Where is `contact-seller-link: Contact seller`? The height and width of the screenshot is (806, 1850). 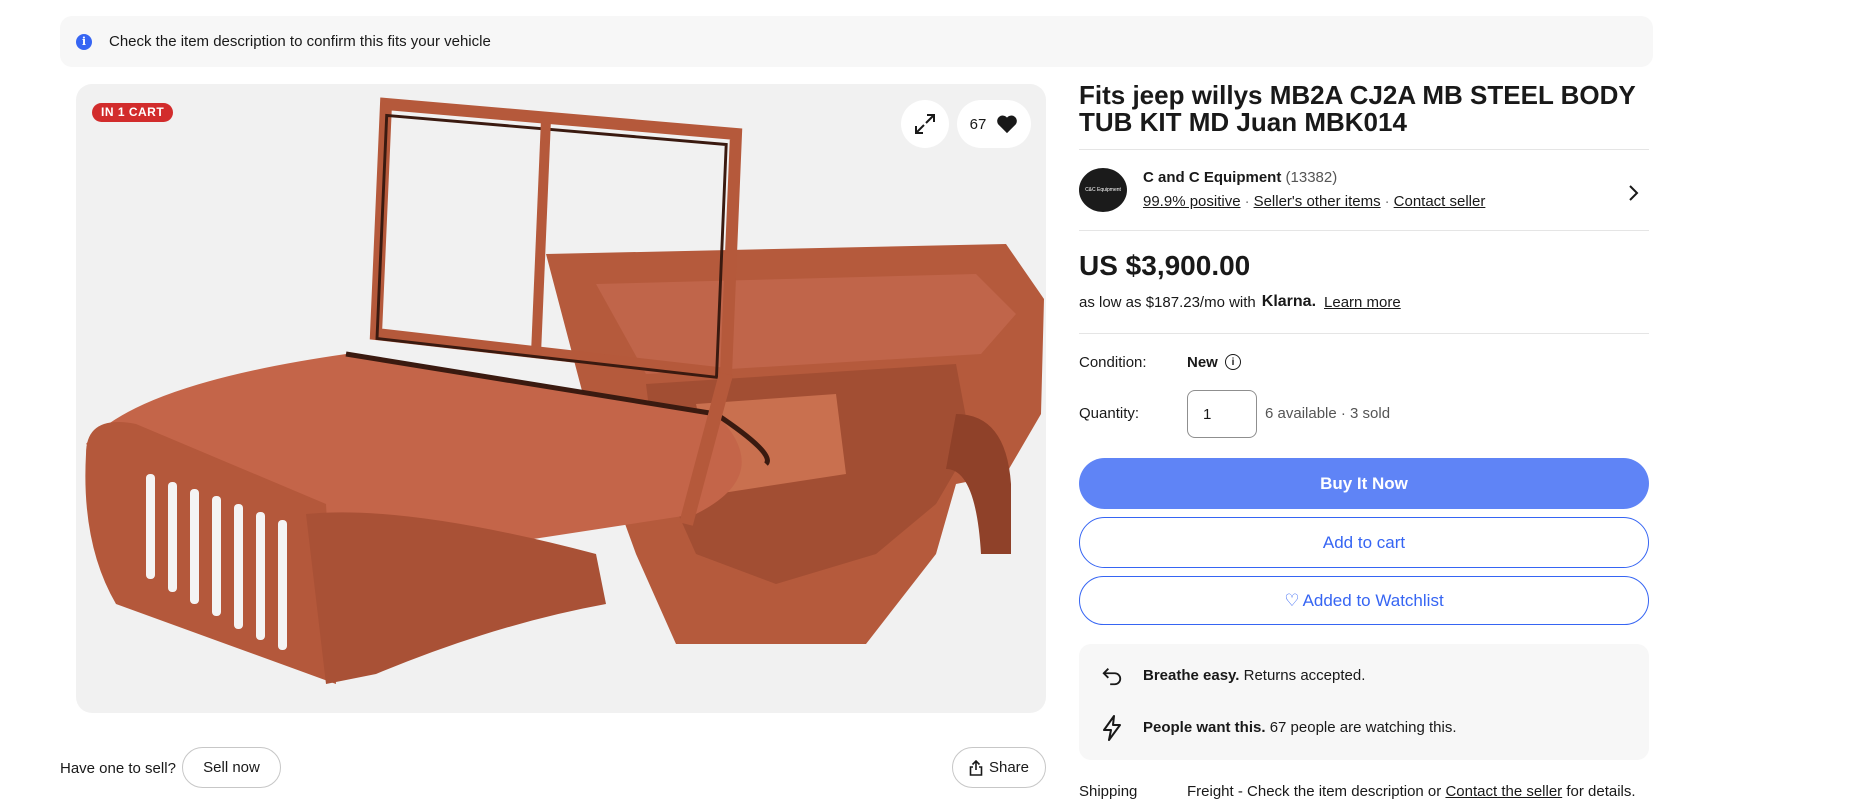
contact-seller-link: Contact seller is located at coordinates (1440, 201).